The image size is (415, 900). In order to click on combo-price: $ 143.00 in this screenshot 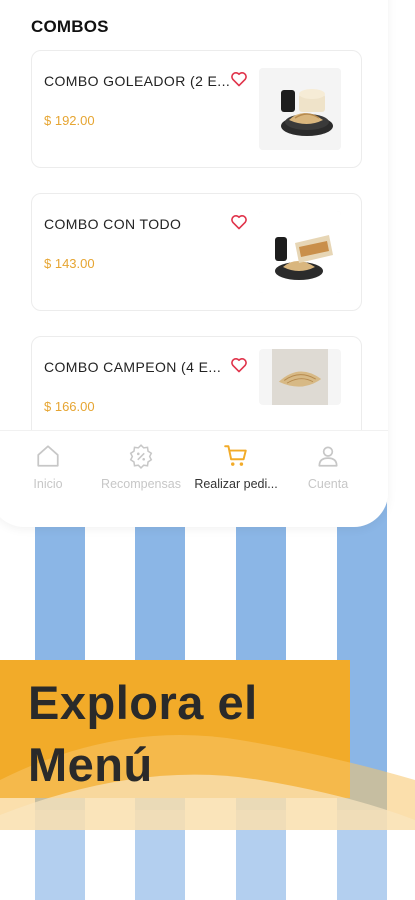, I will do `click(69, 263)`.